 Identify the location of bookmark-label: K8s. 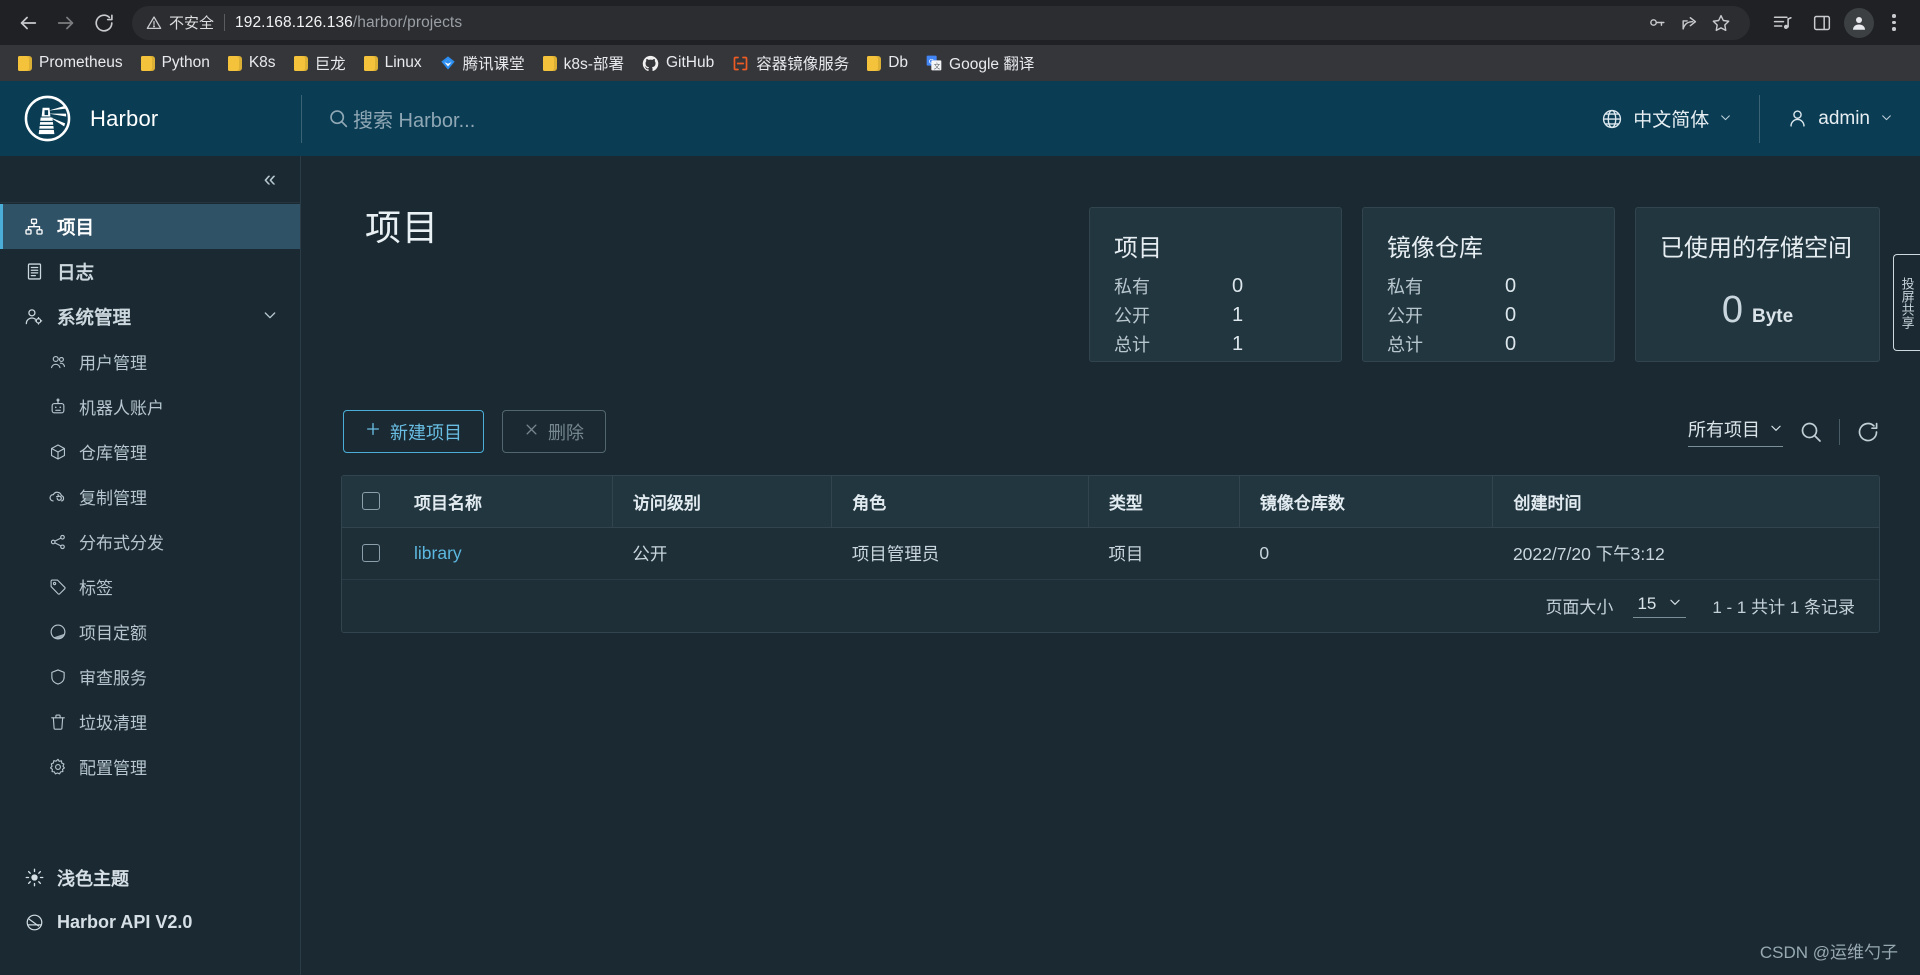
(262, 62).